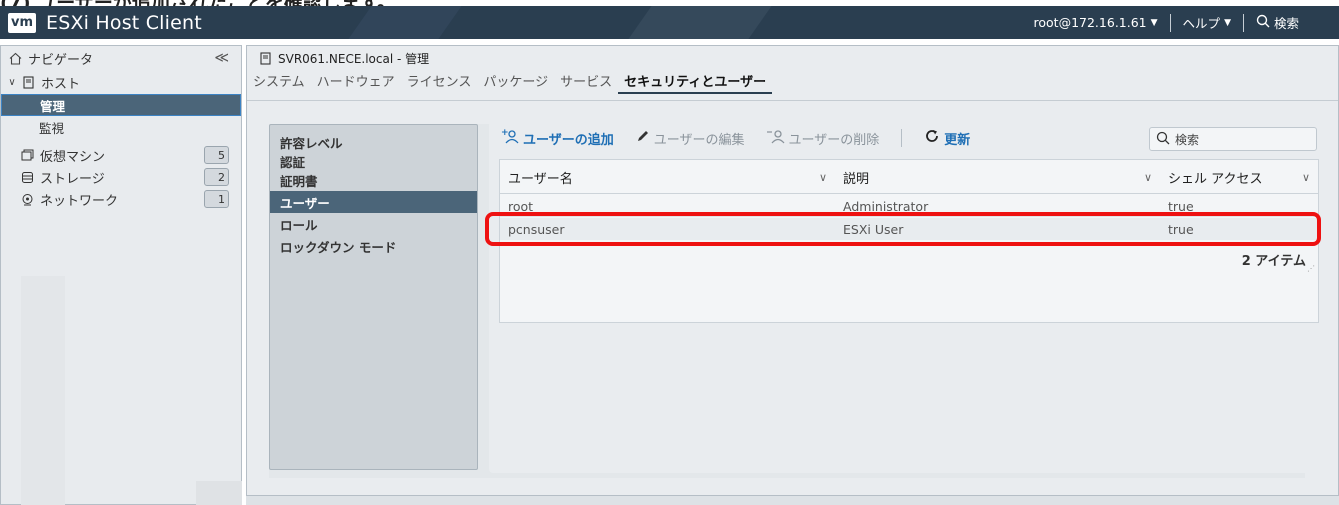  Describe the element at coordinates (515, 82) in the screenshot. I see `tab-packages: パッケージ` at that location.